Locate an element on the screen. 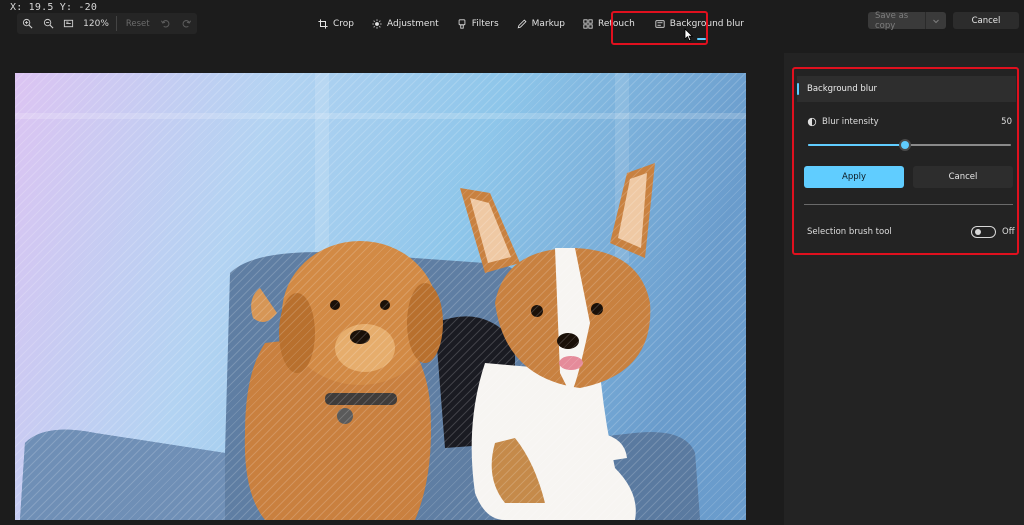 This screenshot has height=525, width=1024. tool-adjustment-label: Adjustment is located at coordinates (413, 24).